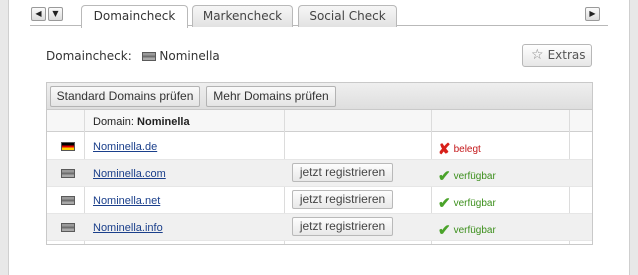 The height and width of the screenshot is (275, 638). I want to click on window-frame-left, so click(4, 137).